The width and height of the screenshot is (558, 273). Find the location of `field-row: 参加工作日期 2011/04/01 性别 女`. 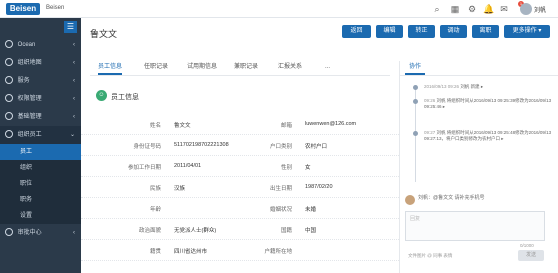

field-row: 参加工作日期 2011/04/01 性别 女 is located at coordinates (241, 170).